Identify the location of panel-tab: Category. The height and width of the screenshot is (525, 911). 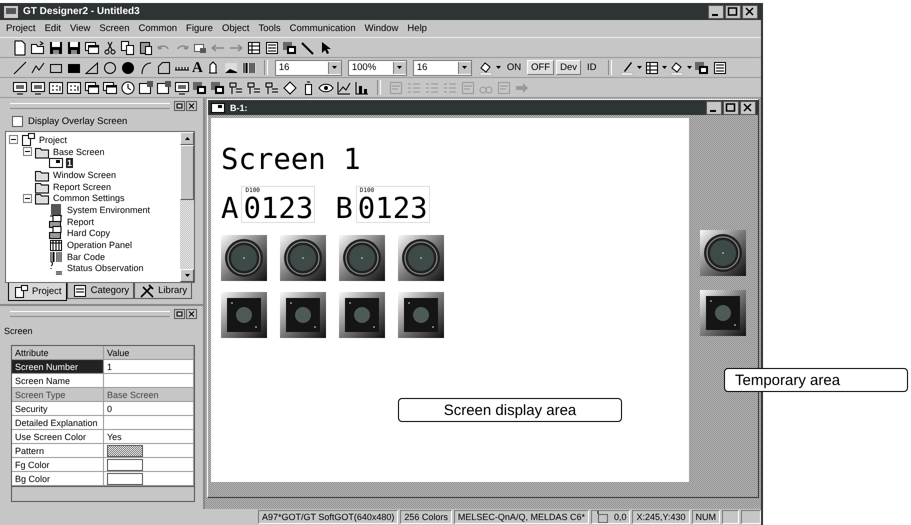
(100, 291).